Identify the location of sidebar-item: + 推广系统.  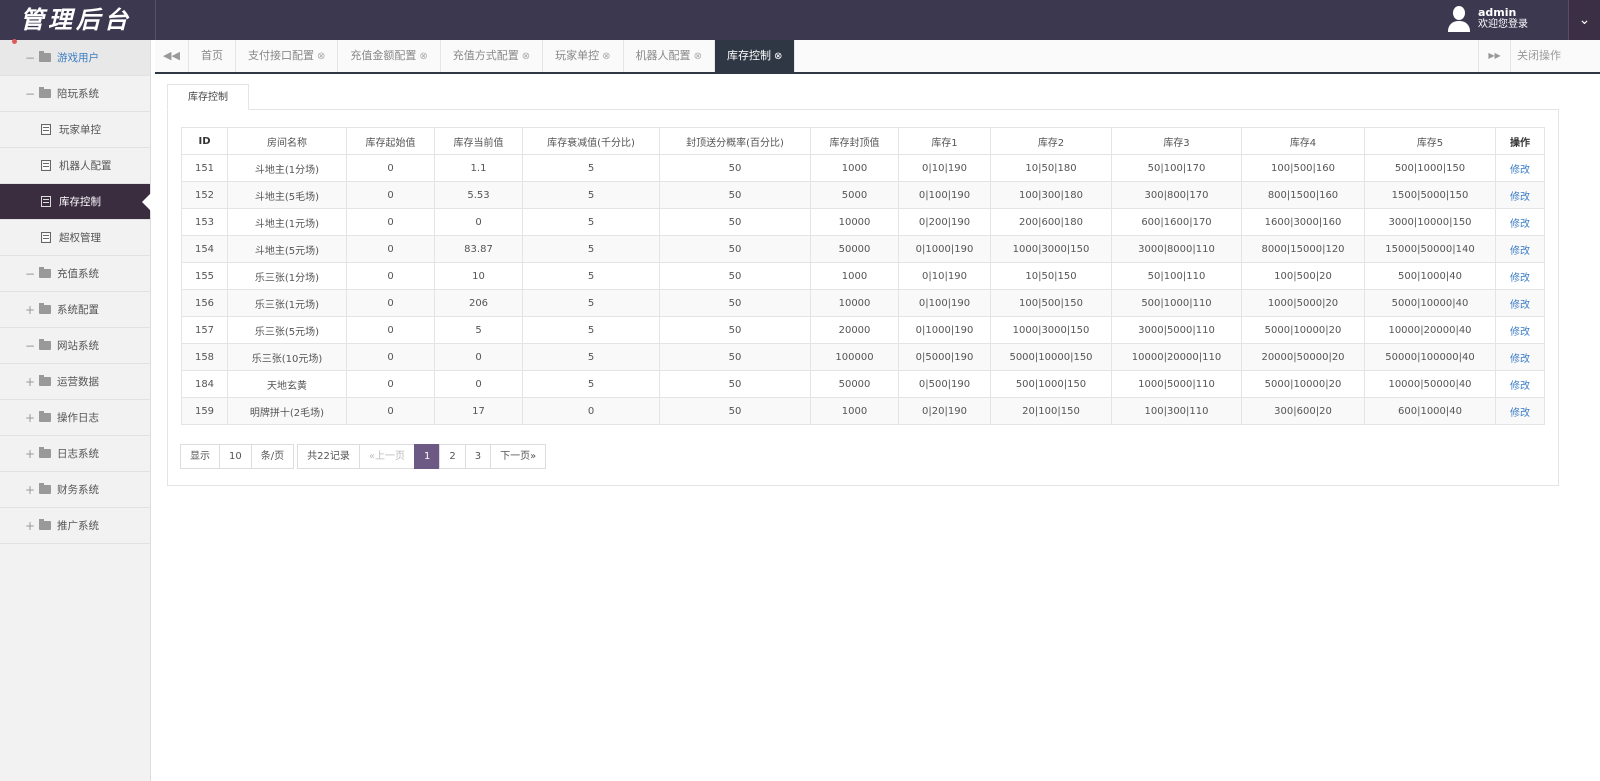
(75, 526).